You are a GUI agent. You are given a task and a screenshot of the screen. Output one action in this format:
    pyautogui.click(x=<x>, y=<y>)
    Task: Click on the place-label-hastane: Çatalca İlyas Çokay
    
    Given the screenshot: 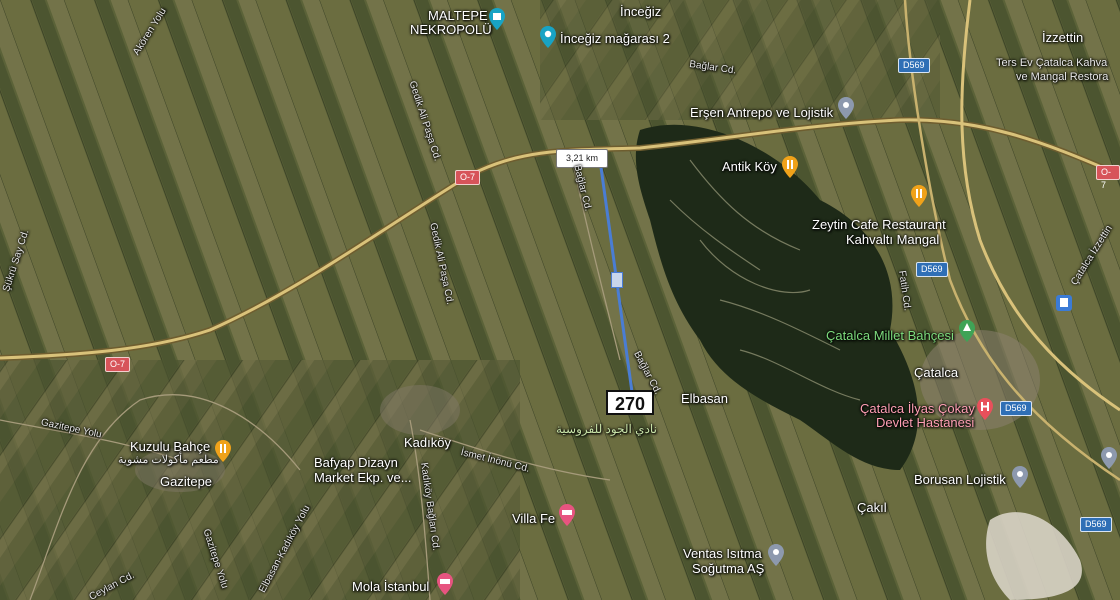 What is the action you would take?
    pyautogui.click(x=917, y=408)
    